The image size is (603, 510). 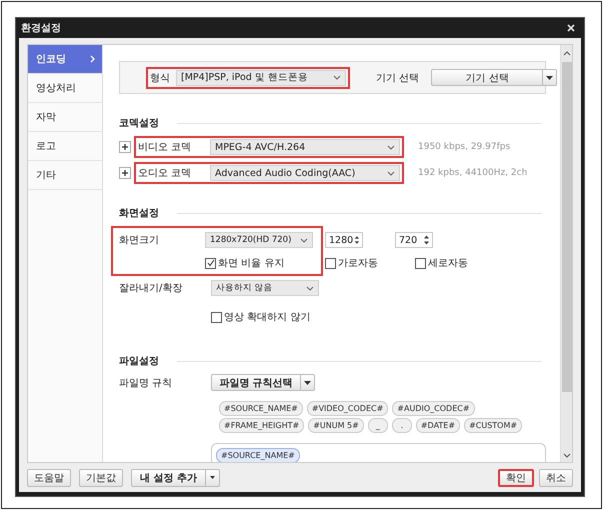 I want to click on format-dropdown: [MP4]PSP, iPod 및 핸드폰용, so click(x=261, y=78).